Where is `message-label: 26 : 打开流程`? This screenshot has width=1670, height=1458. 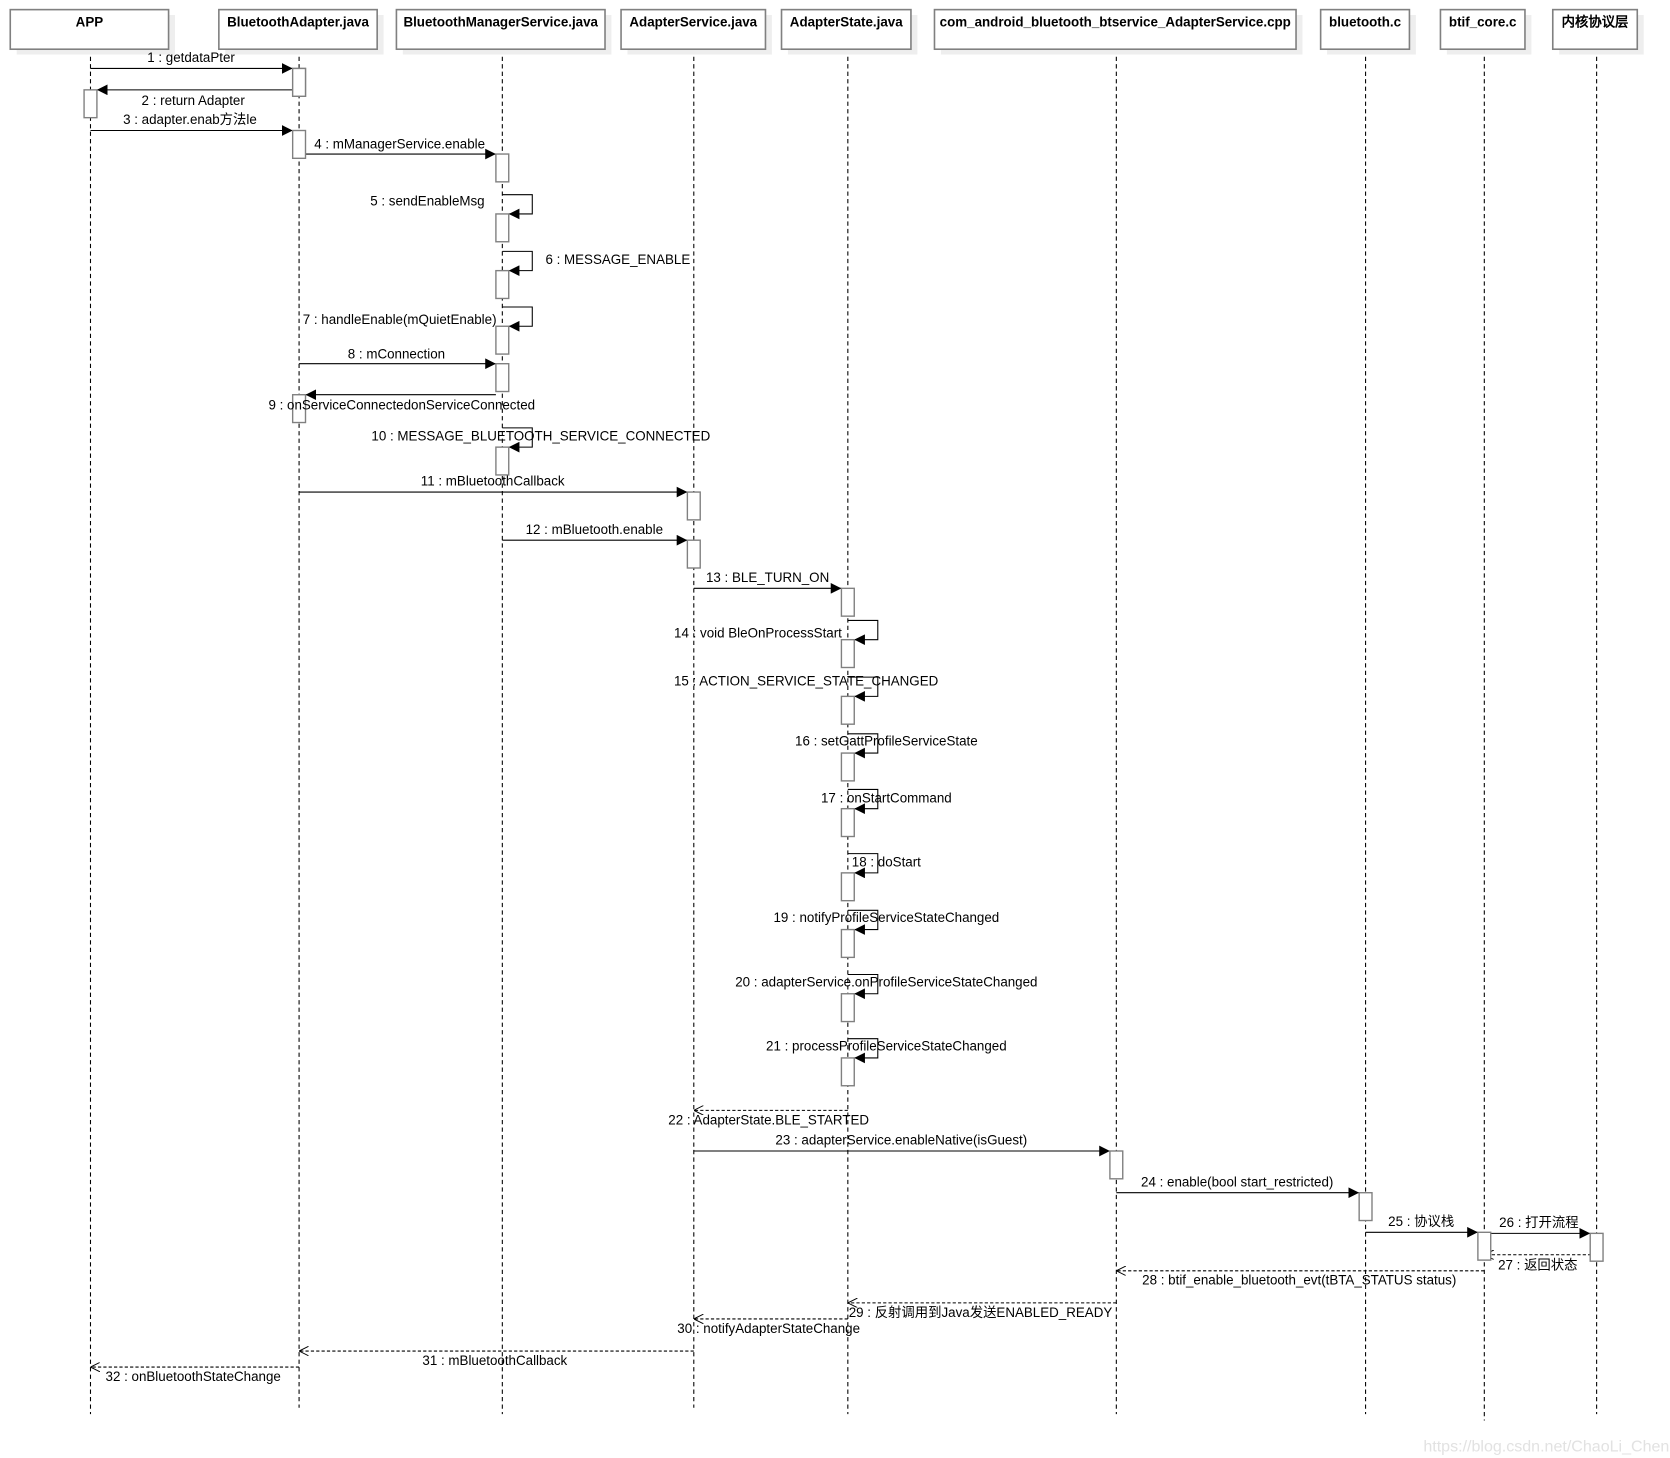
message-label: 26 : 打开流程 is located at coordinates (1538, 1222).